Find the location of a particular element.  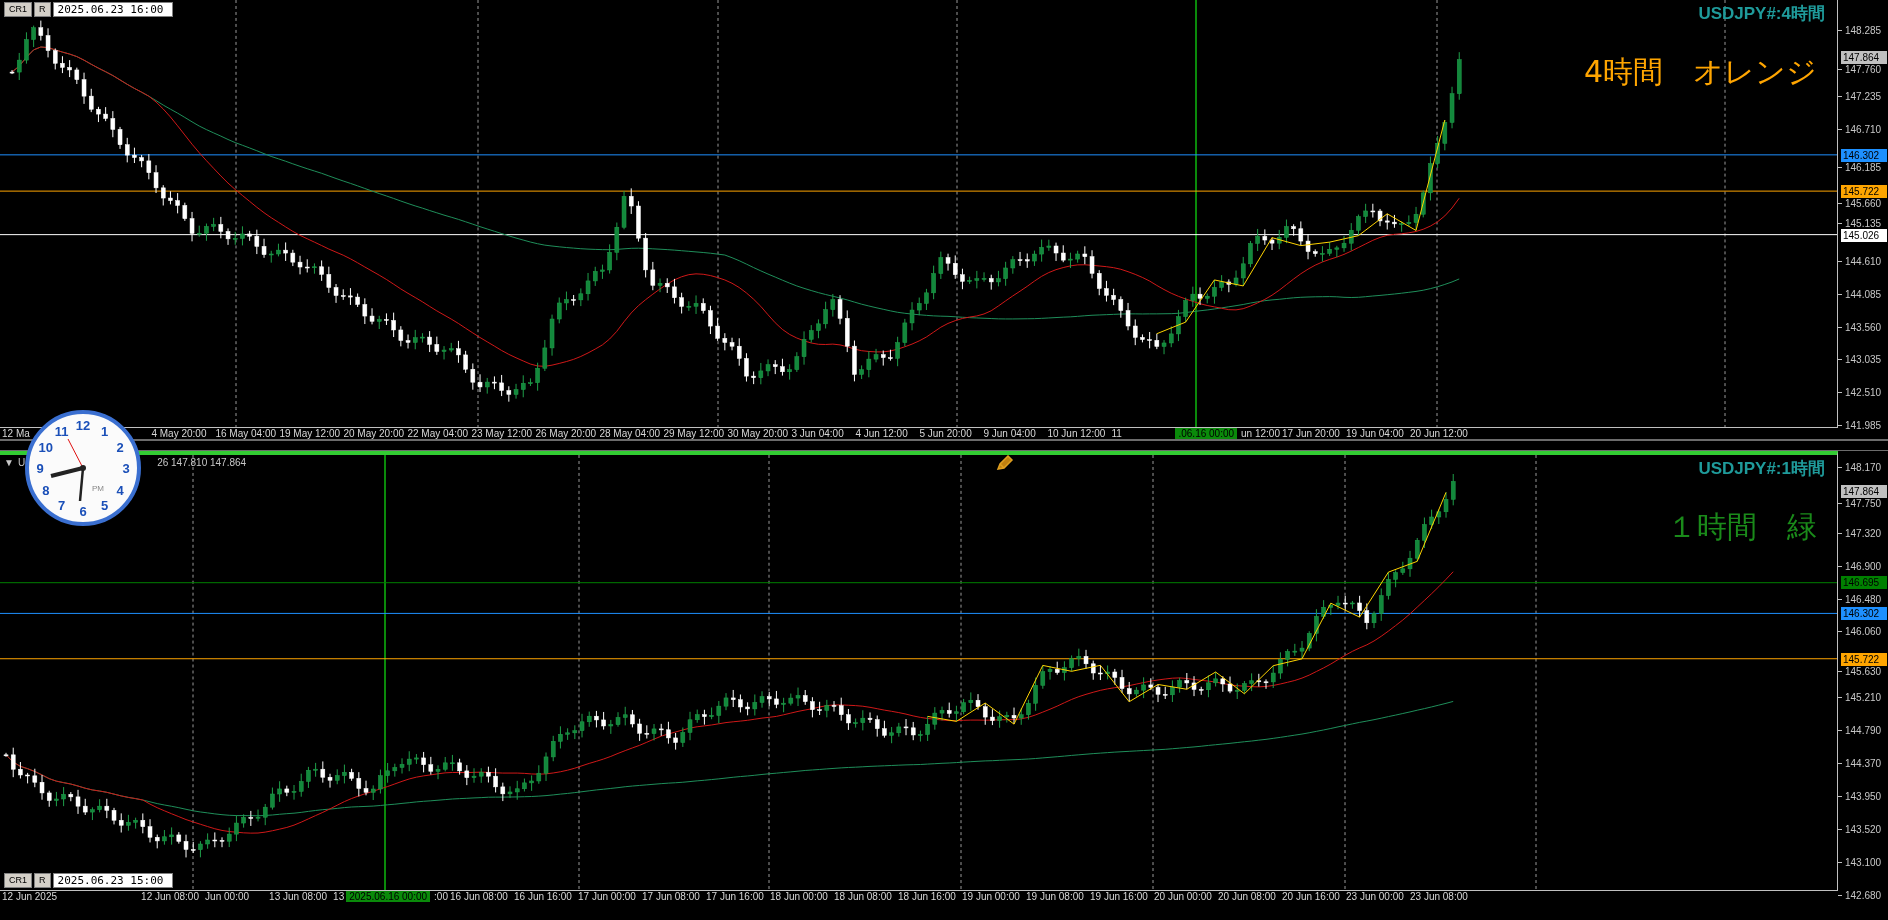

price-tick: 143.950 is located at coordinates (1860, 796).